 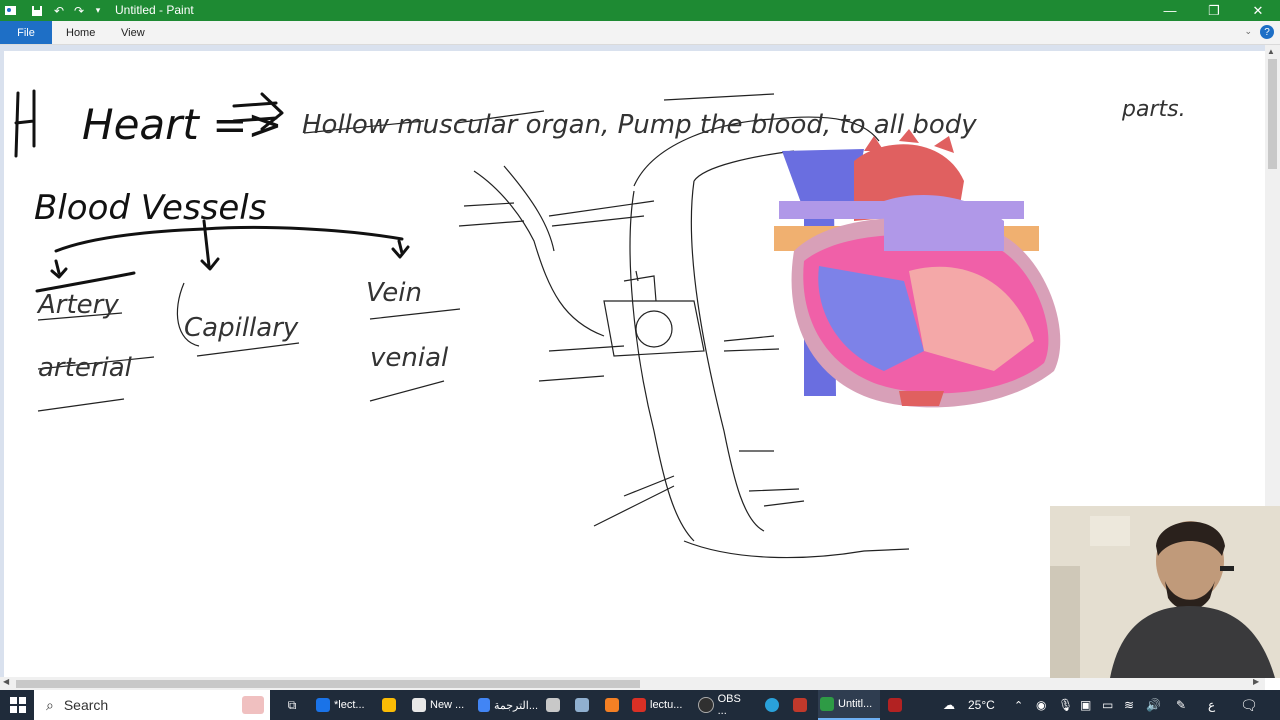 What do you see at coordinates (409, 358) in the screenshot?
I see `venial-label: venial` at bounding box center [409, 358].